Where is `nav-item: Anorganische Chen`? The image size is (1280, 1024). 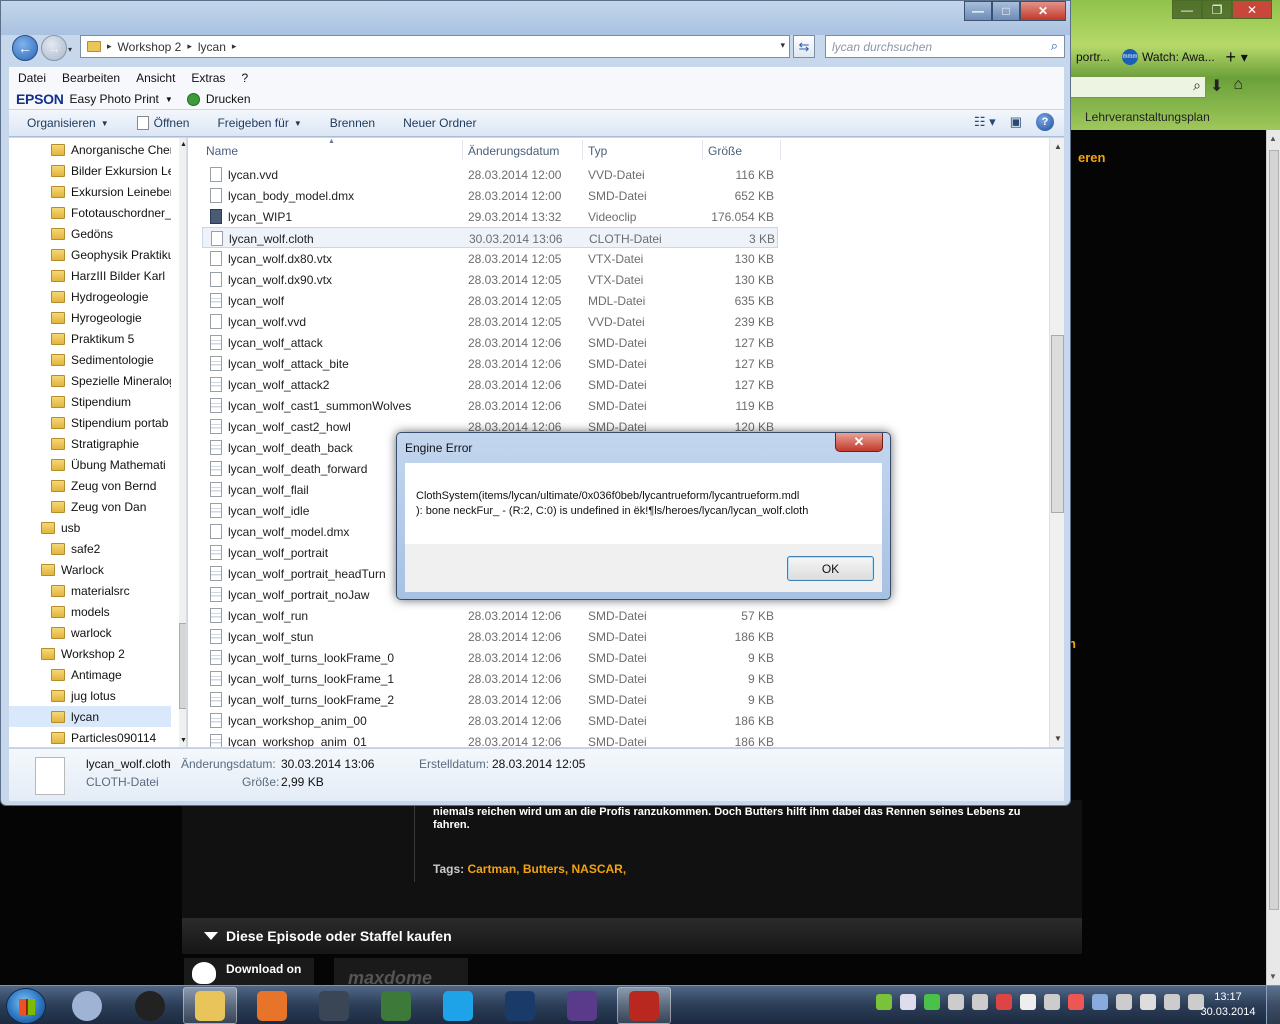 nav-item: Anorganische Chen is located at coordinates (90, 149).